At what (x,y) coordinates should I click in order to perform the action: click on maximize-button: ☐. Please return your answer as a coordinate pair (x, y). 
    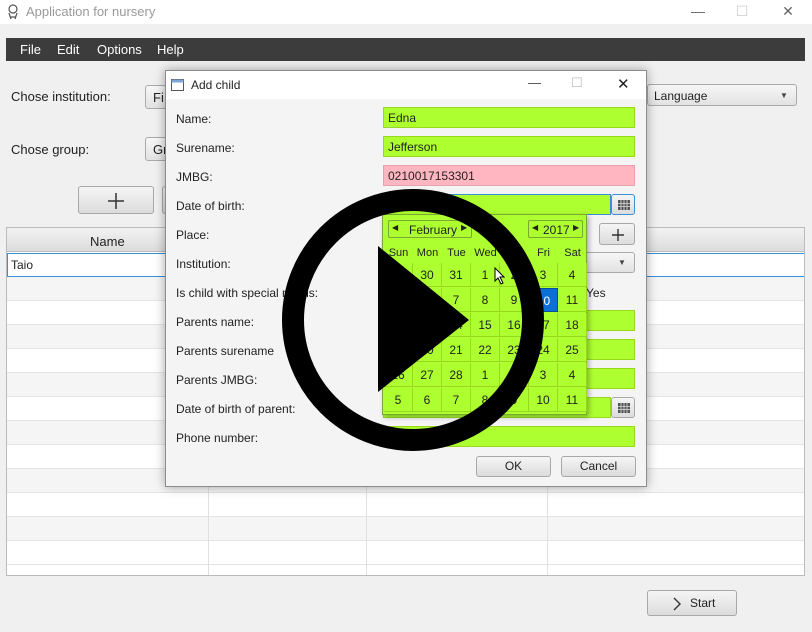
    Looking at the image, I should click on (742, 12).